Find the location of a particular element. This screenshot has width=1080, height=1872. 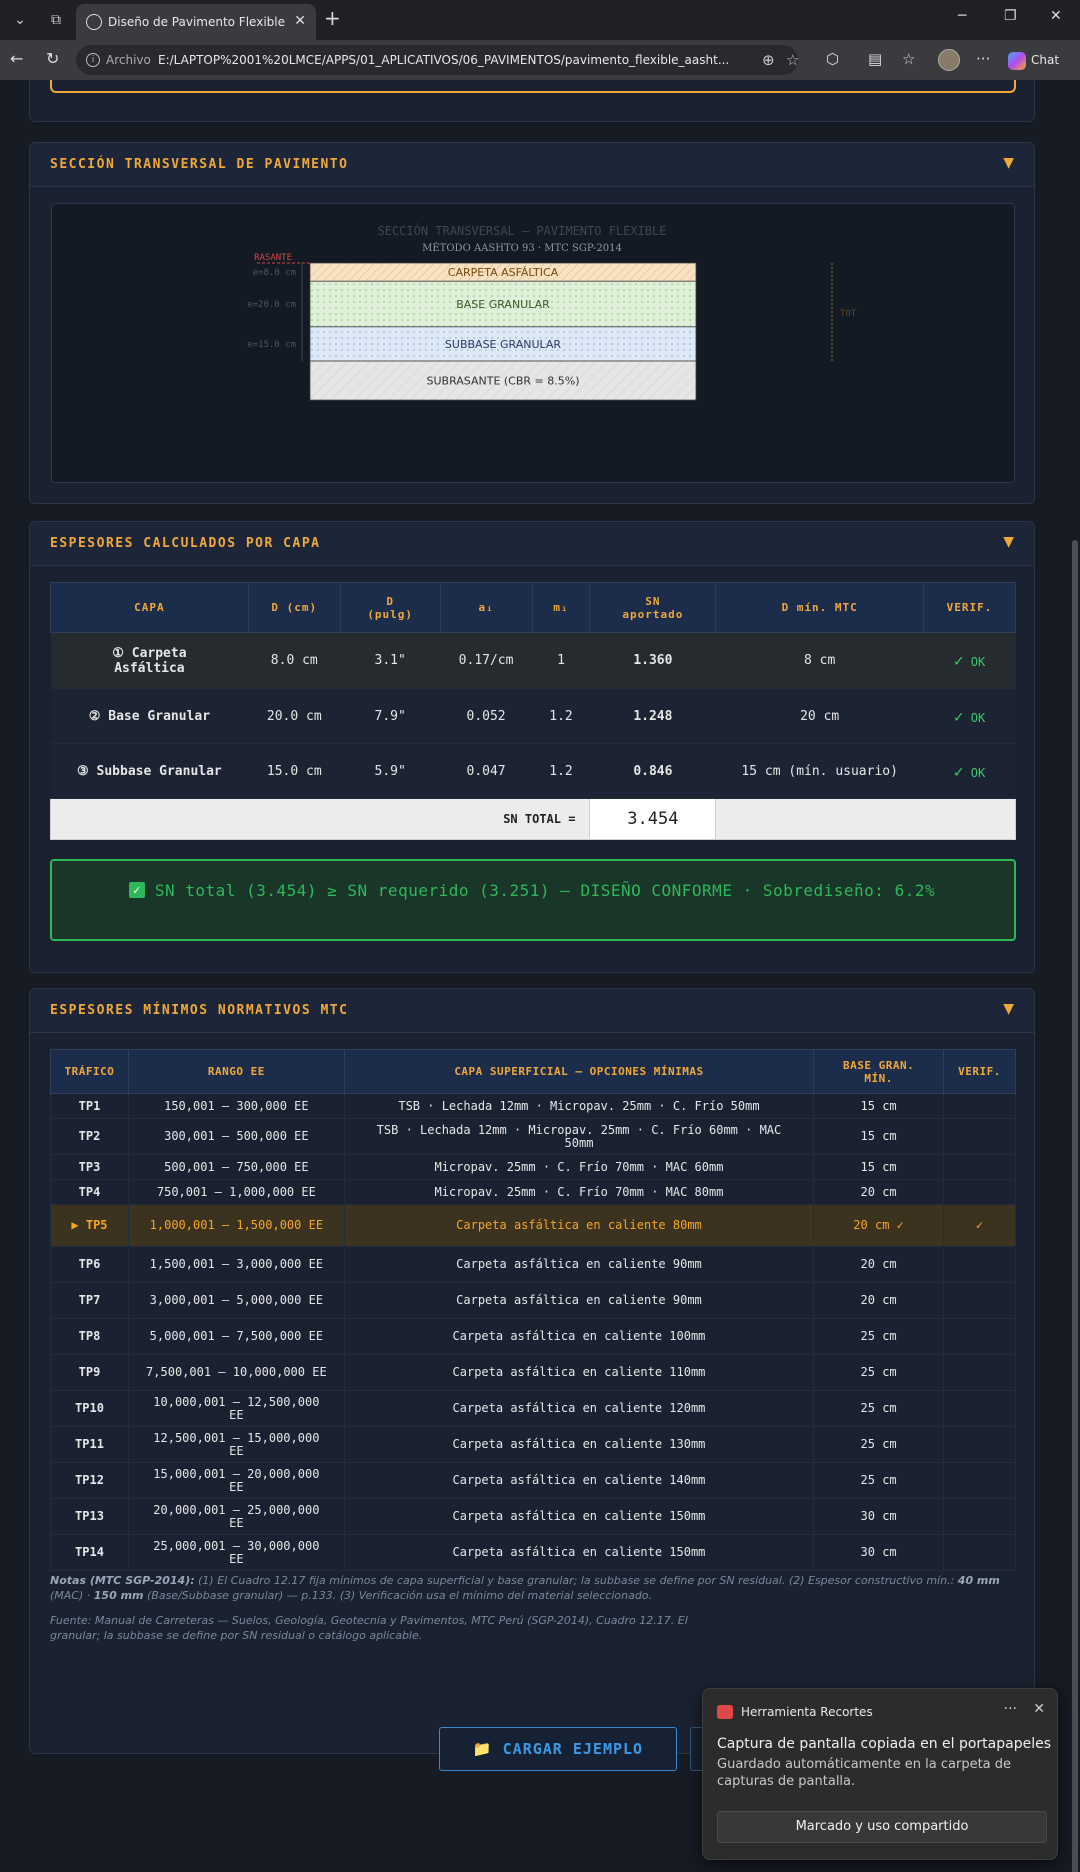

minimize-icon: ─ is located at coordinates (962, 16).